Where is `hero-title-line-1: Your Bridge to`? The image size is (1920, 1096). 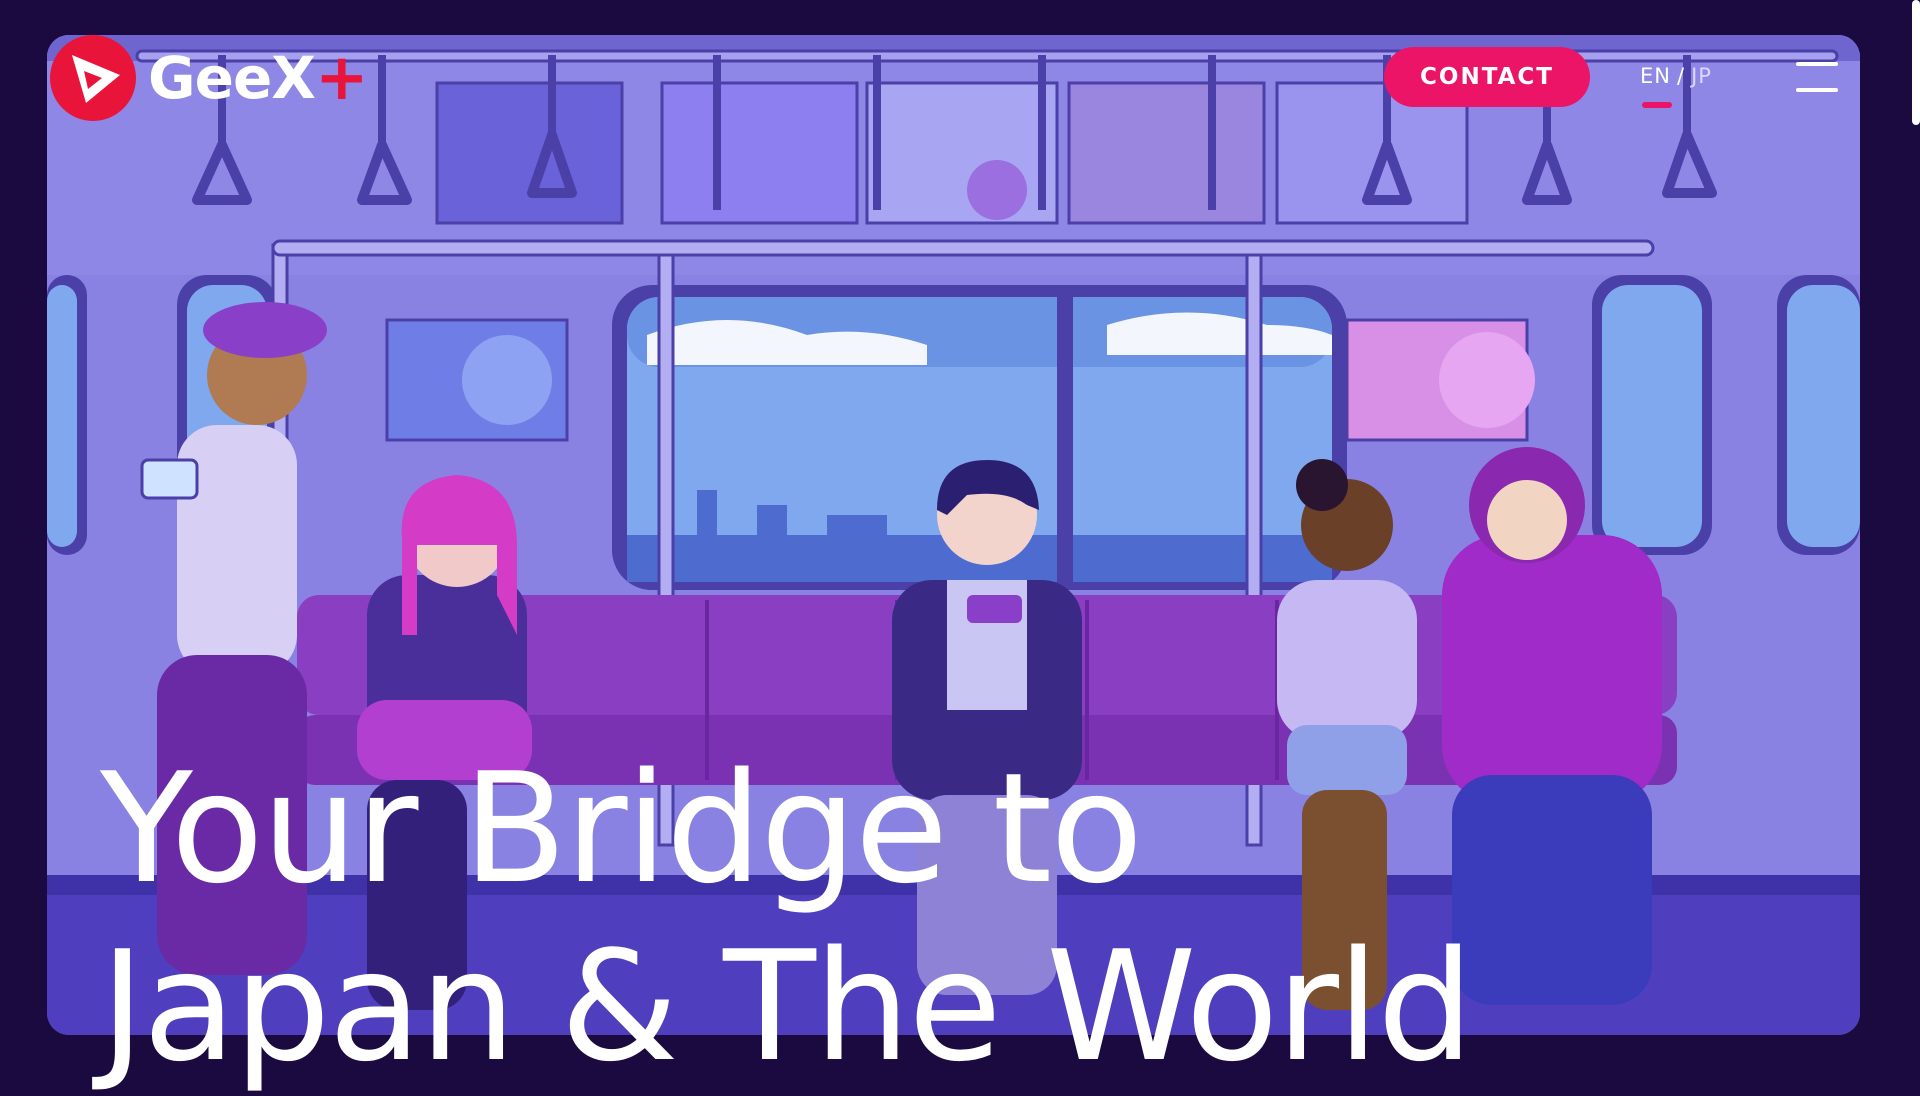 hero-title-line-1: Your Bridge to is located at coordinates (621, 828).